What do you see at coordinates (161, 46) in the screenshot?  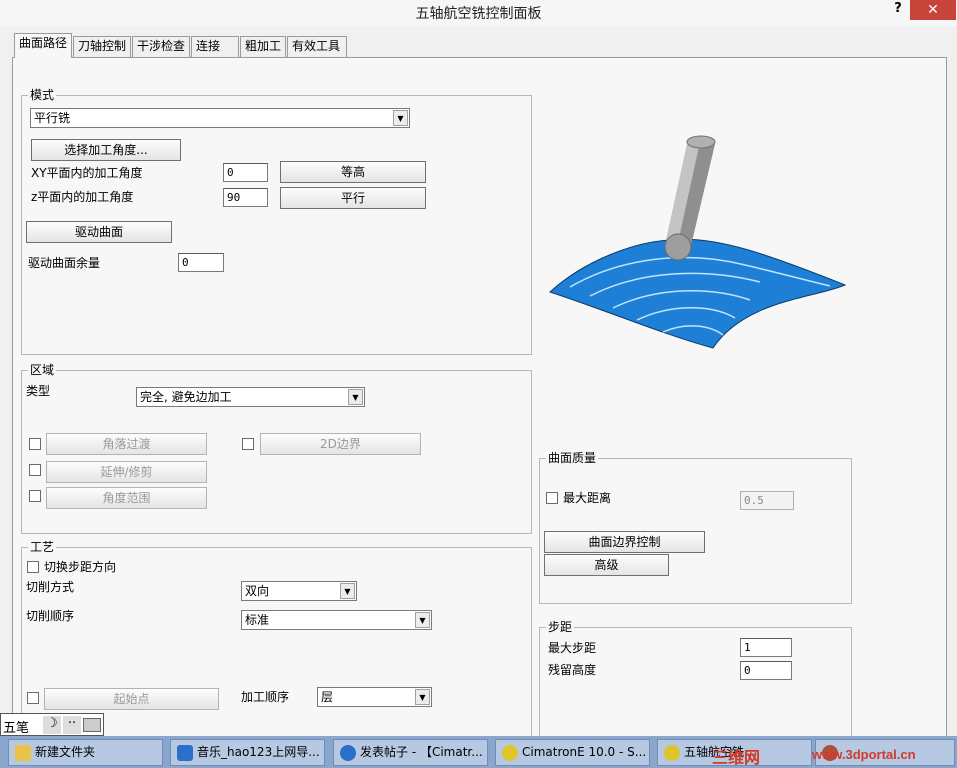 I see `tab-collision: 干涉检查` at bounding box center [161, 46].